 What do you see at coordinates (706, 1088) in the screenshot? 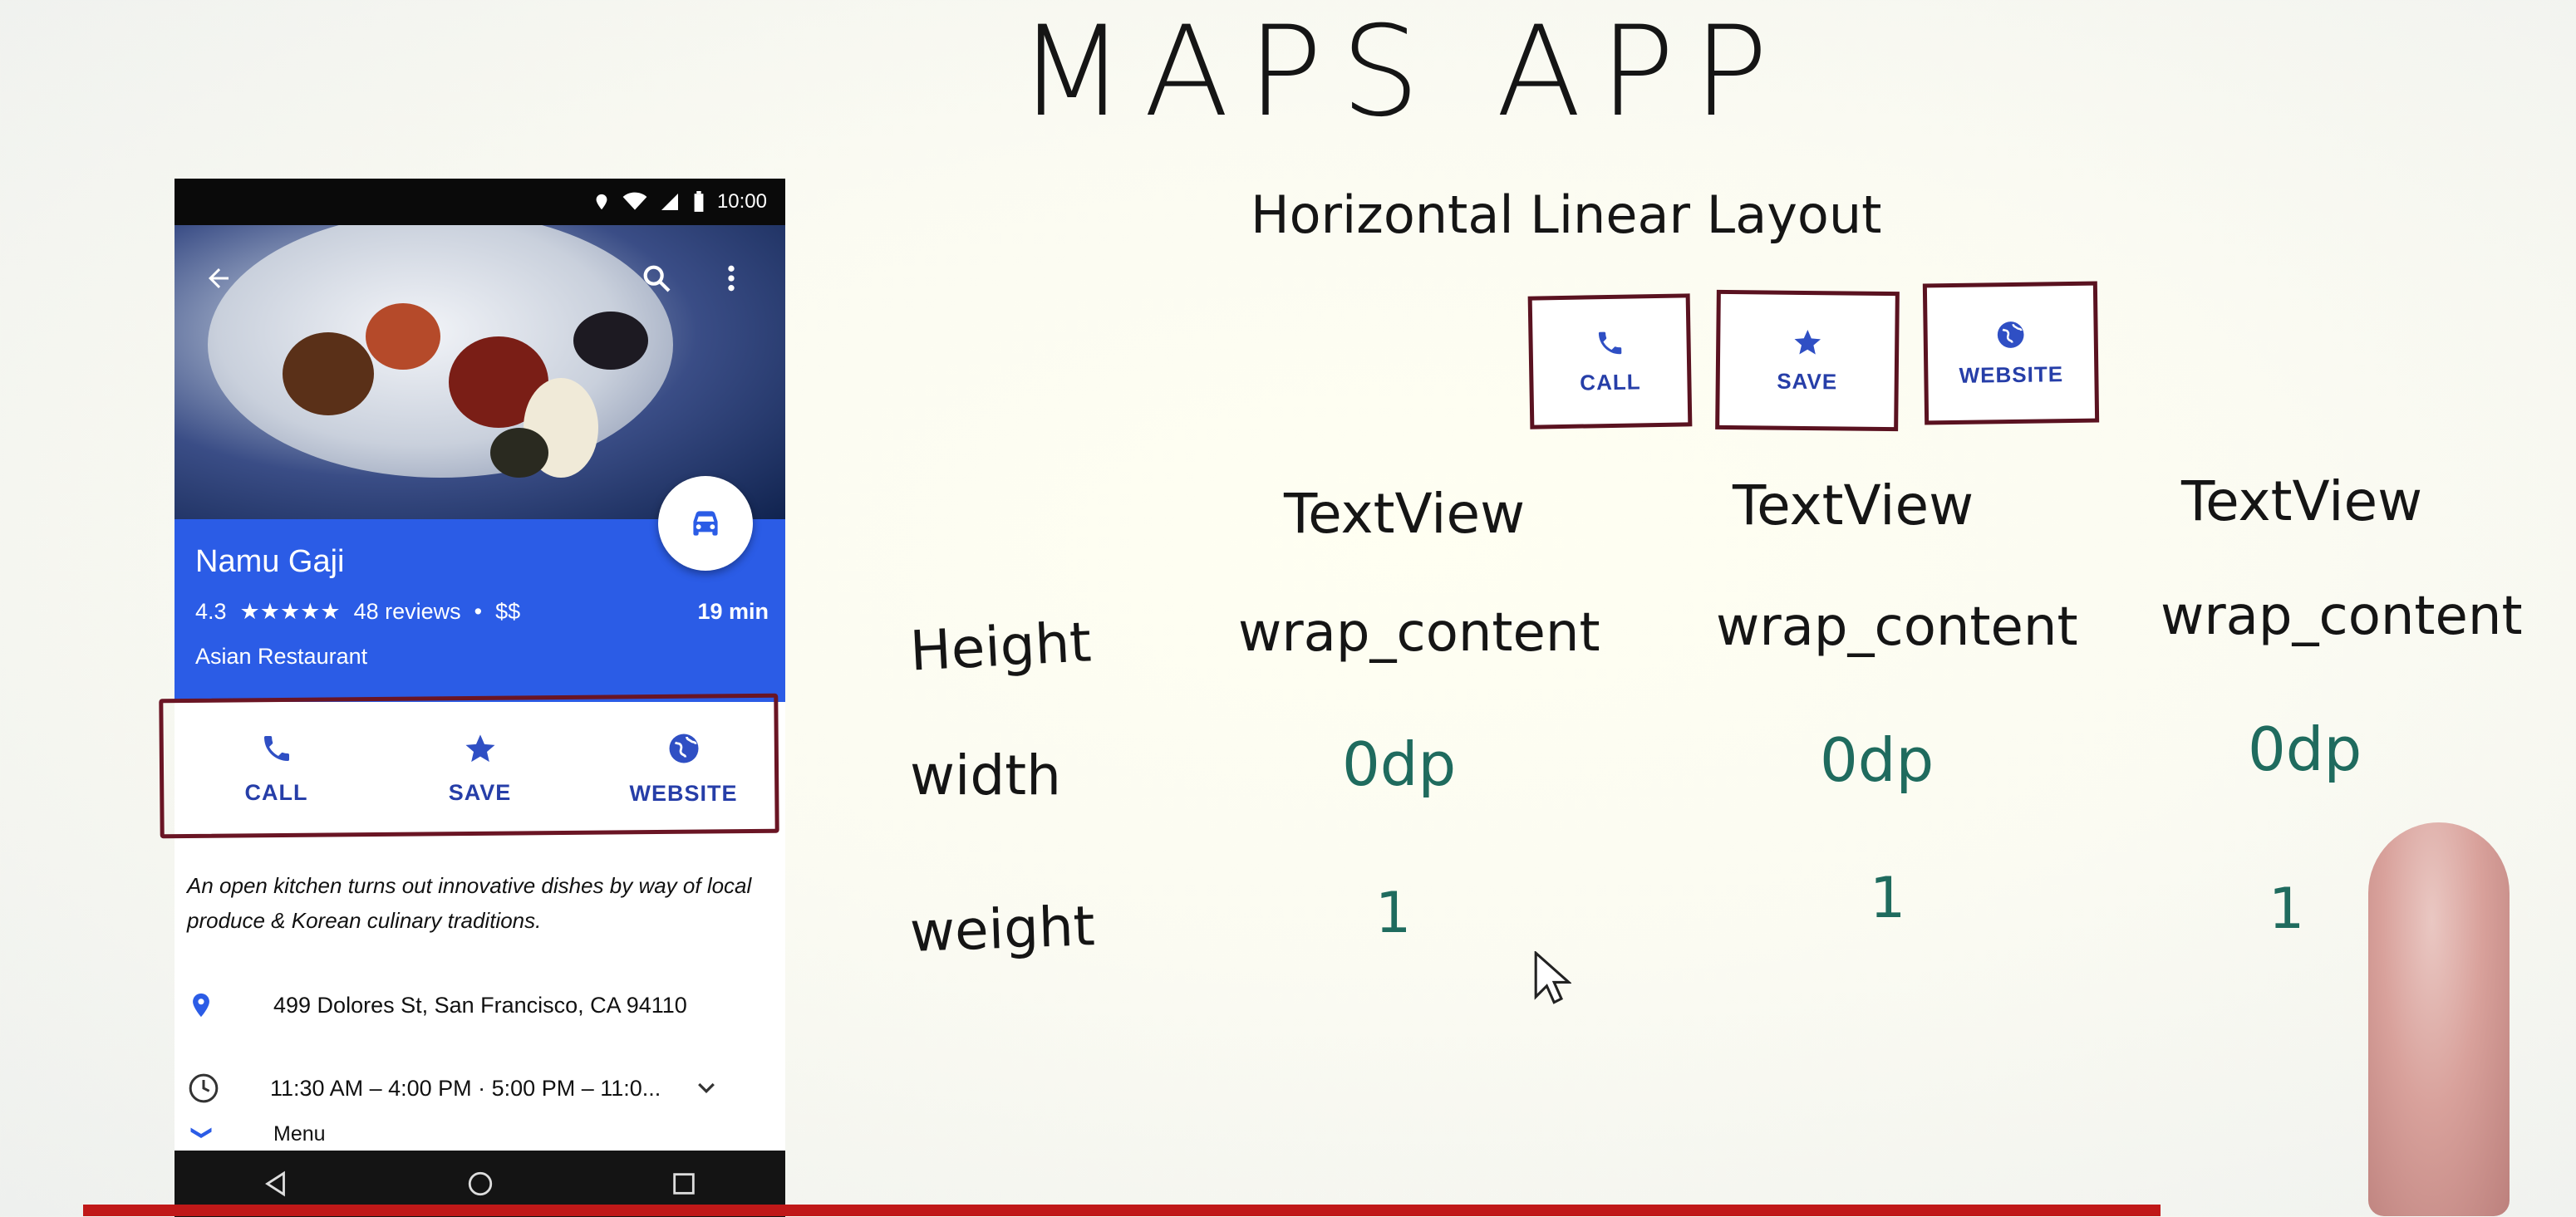
I see `chevron-down-icon` at bounding box center [706, 1088].